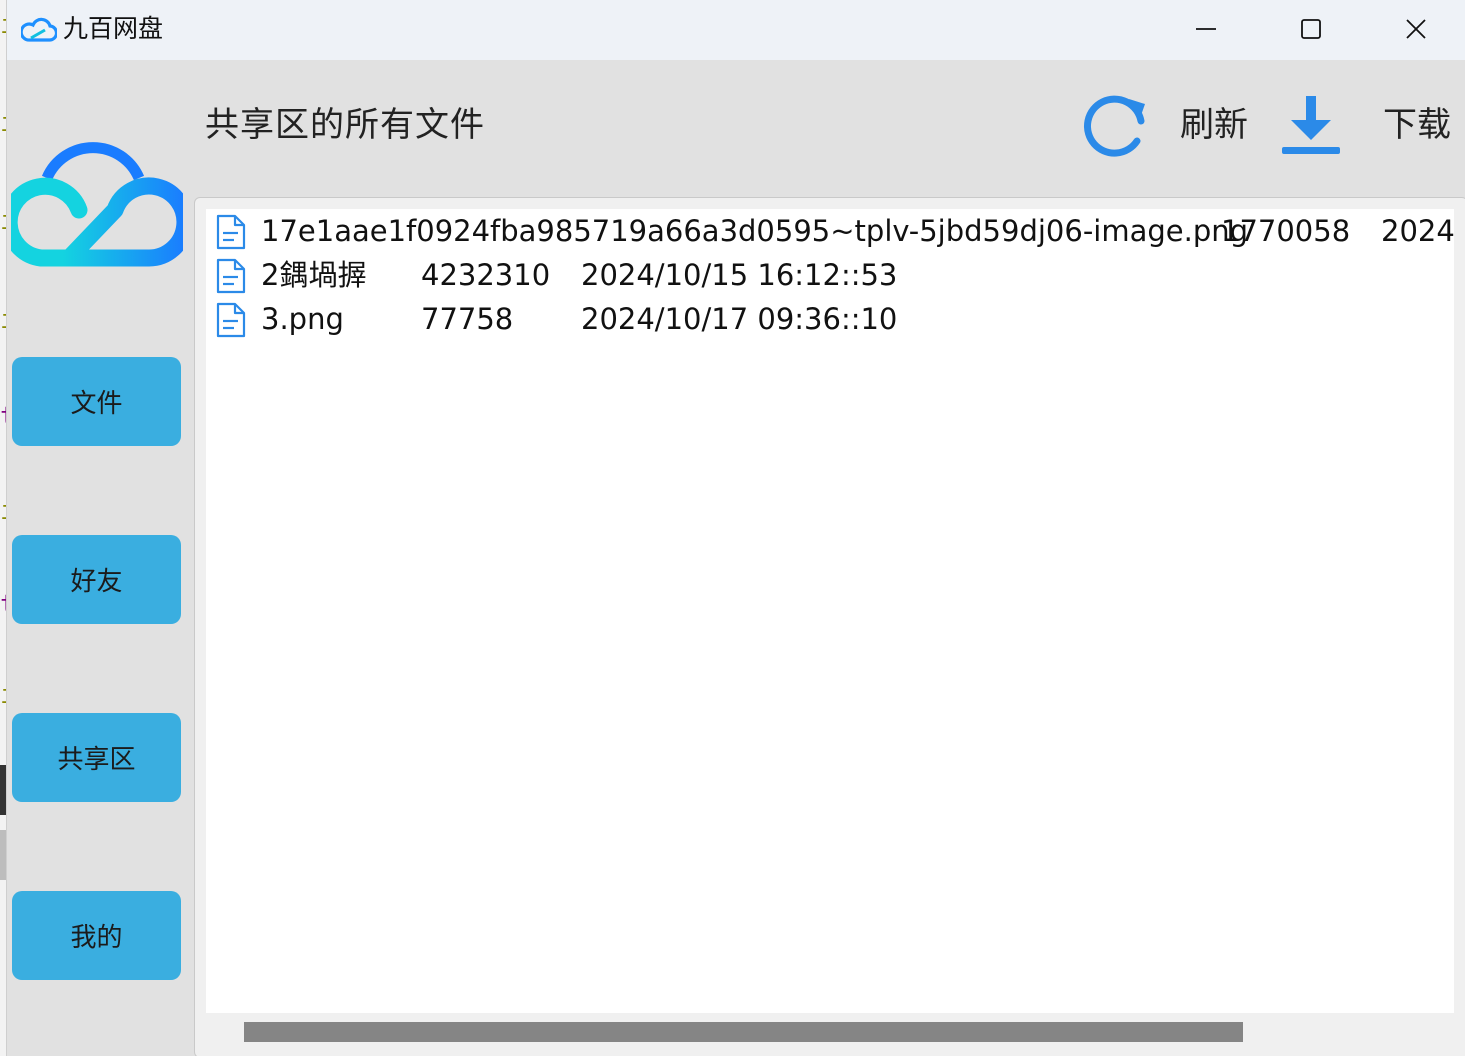 This screenshot has width=1465, height=1056. Describe the element at coordinates (739, 319) in the screenshot. I see `file-date: 2024/10/17 09:36::10` at that location.